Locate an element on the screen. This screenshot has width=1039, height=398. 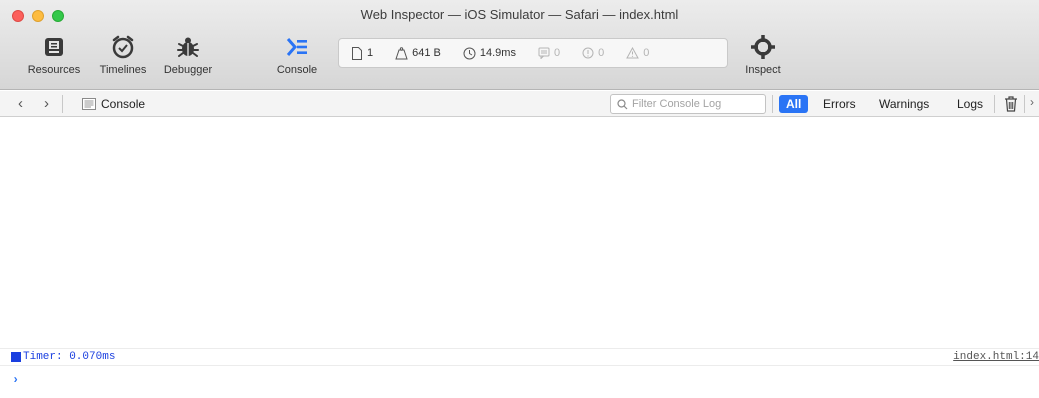
navbar-divider is located at coordinates (62, 104).